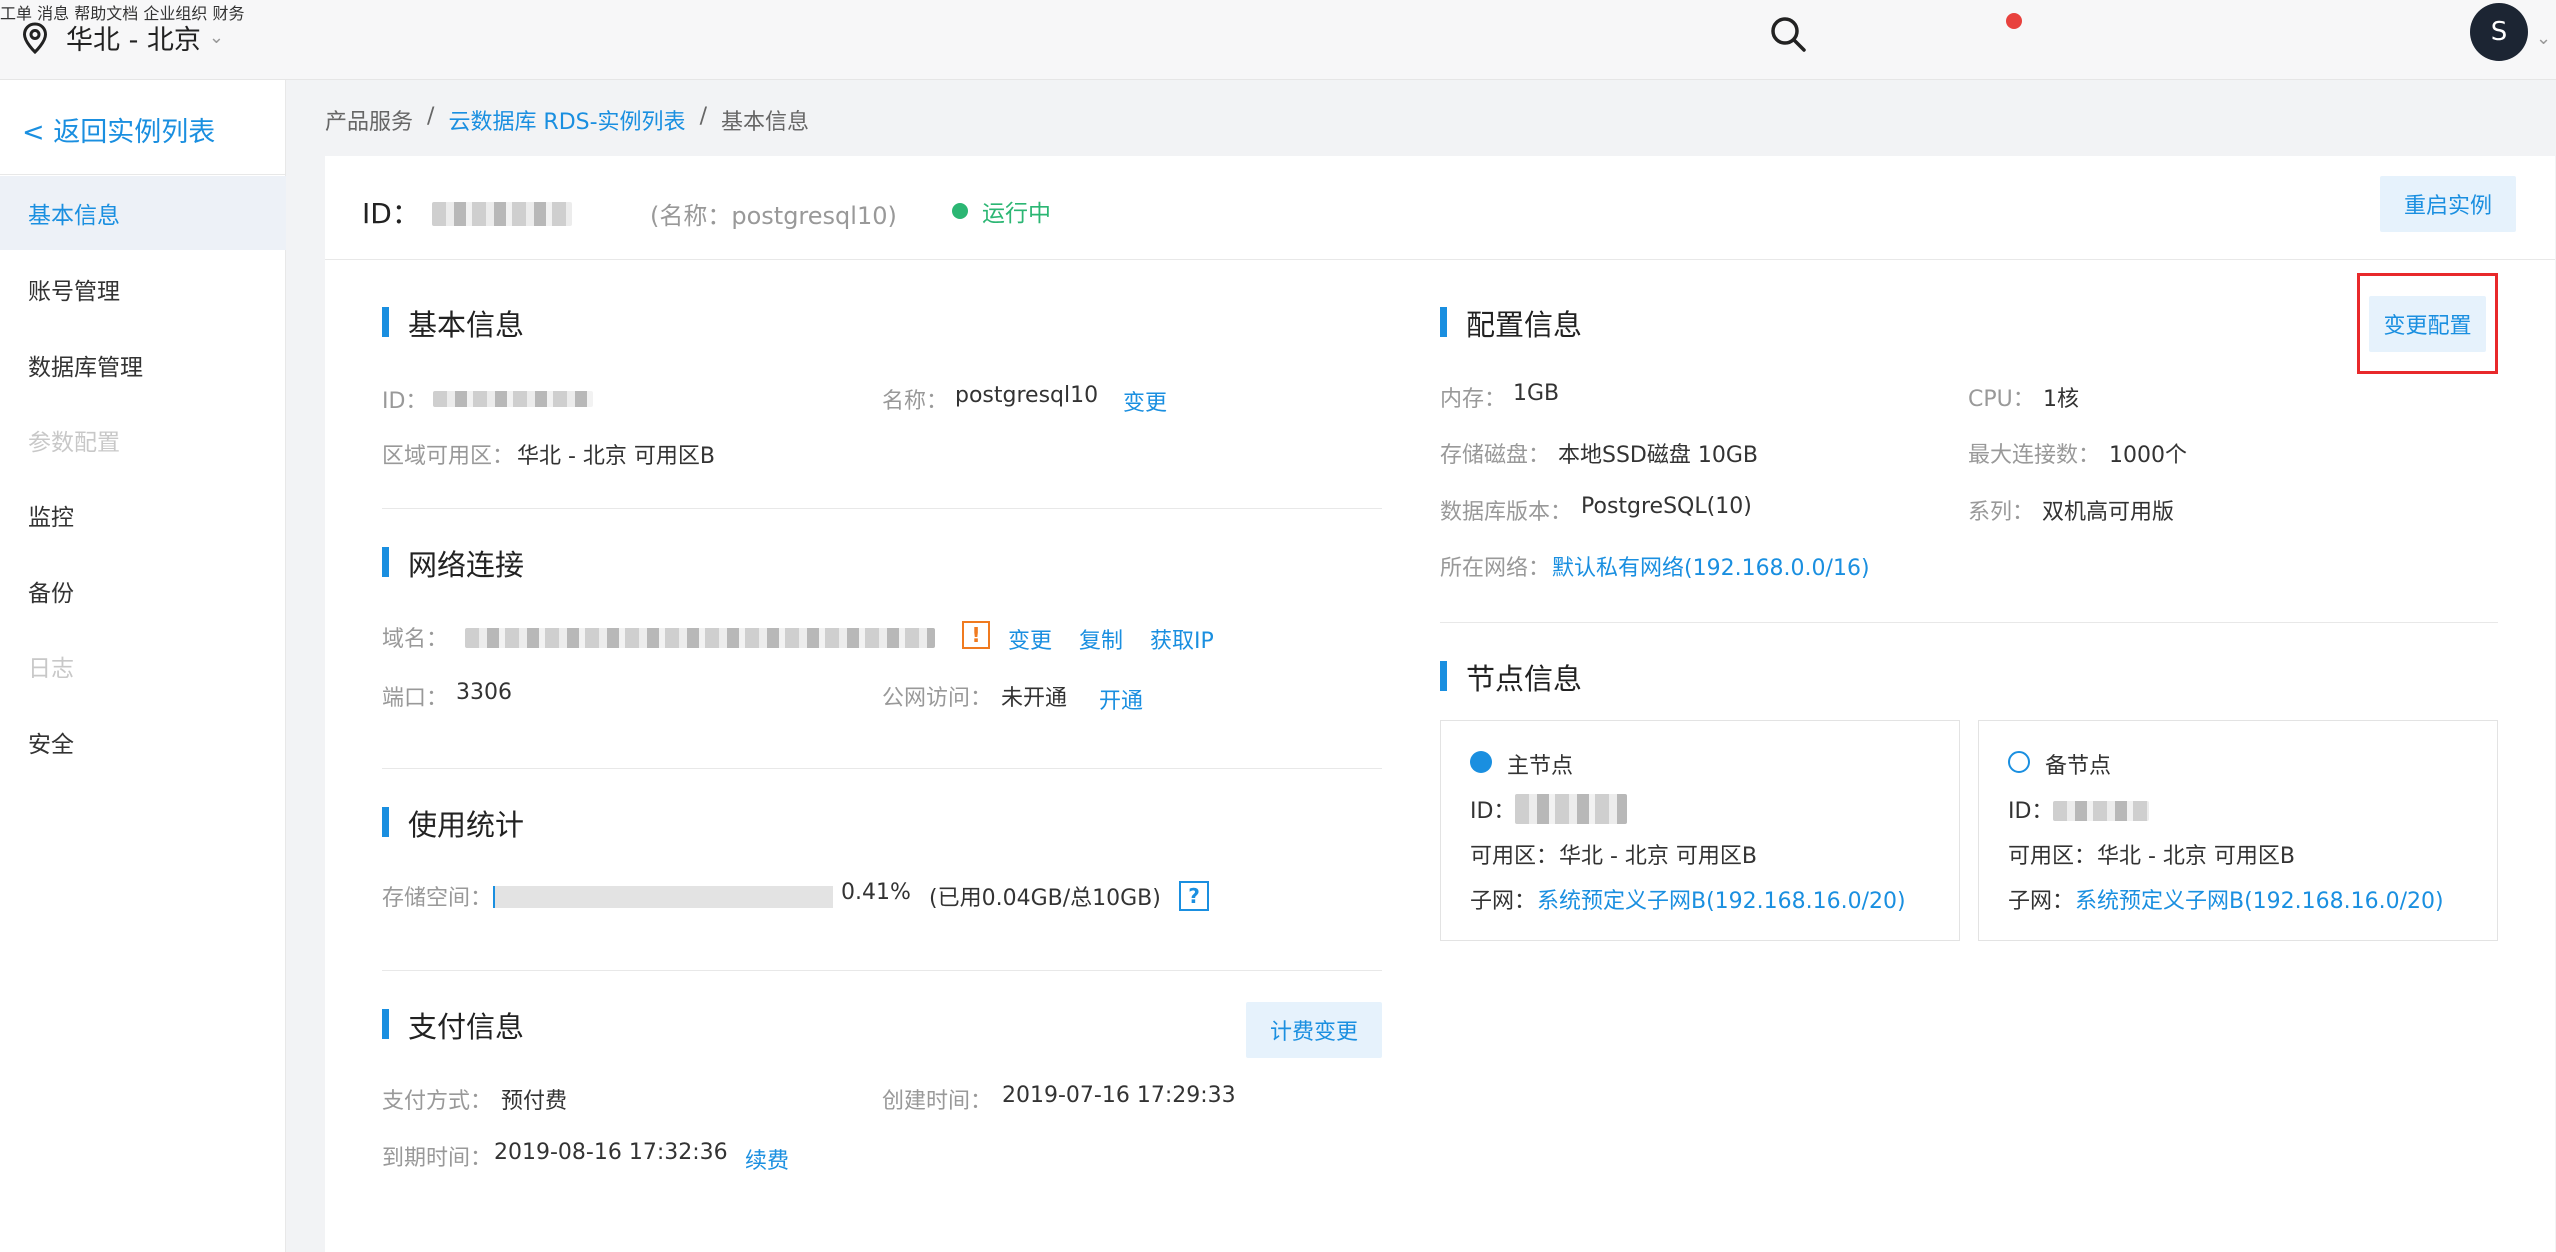  Describe the element at coordinates (960, 211) in the screenshot. I see `status-dot-icon` at that location.